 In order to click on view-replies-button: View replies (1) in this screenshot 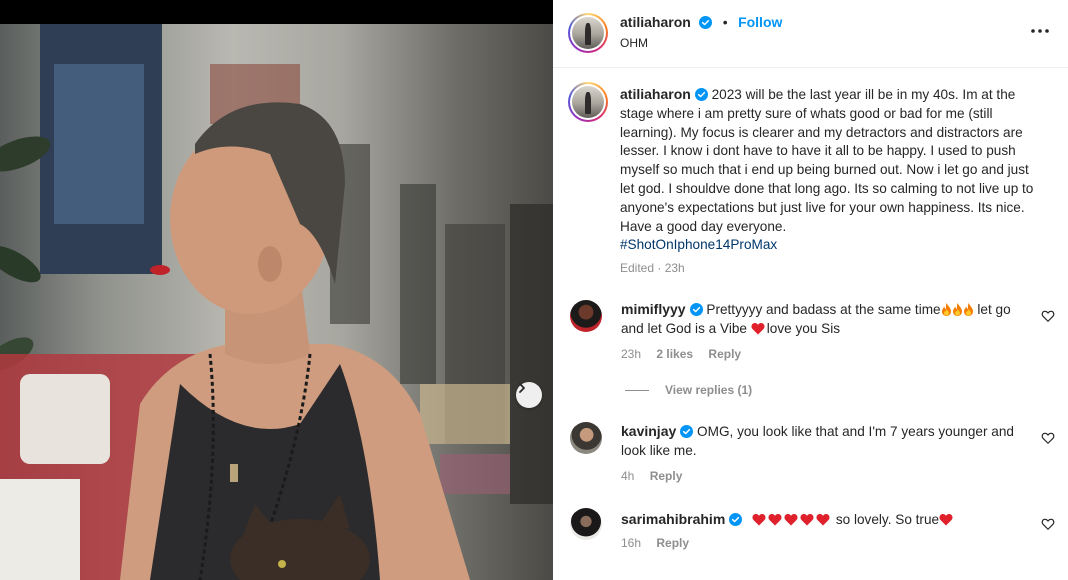, I will do `click(688, 390)`.